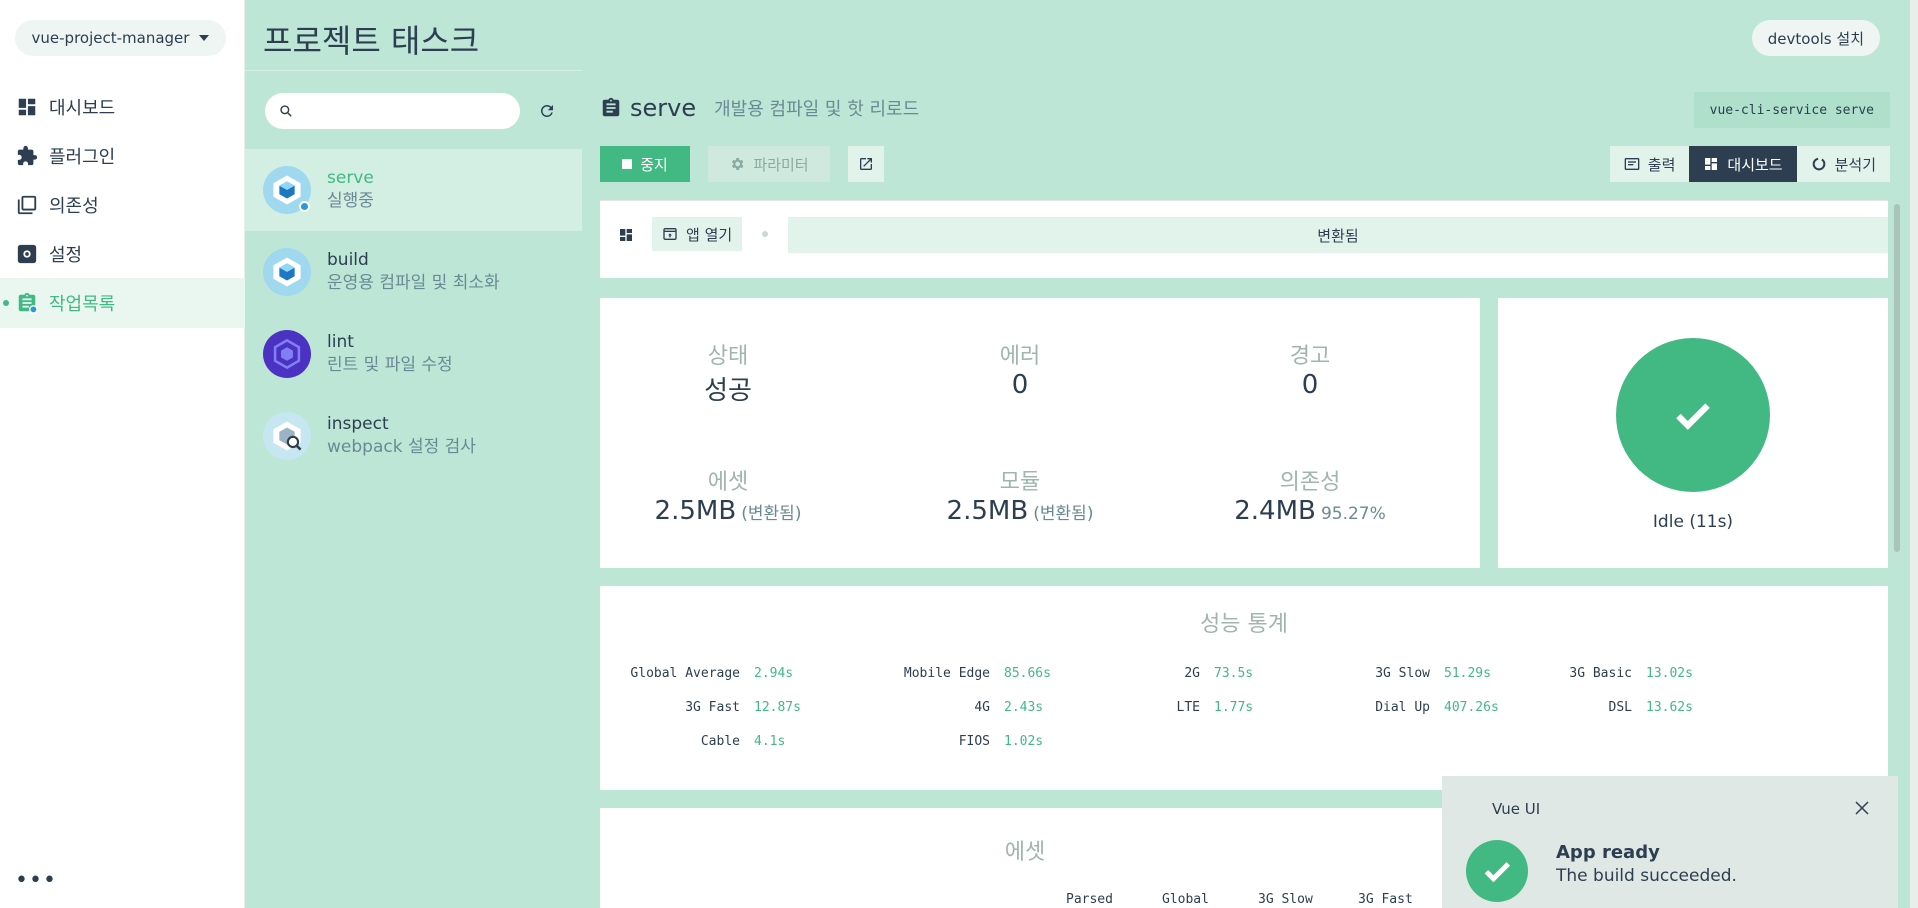  What do you see at coordinates (1244, 624) in the screenshot?
I see `speed-stats-title: 성능 통계` at bounding box center [1244, 624].